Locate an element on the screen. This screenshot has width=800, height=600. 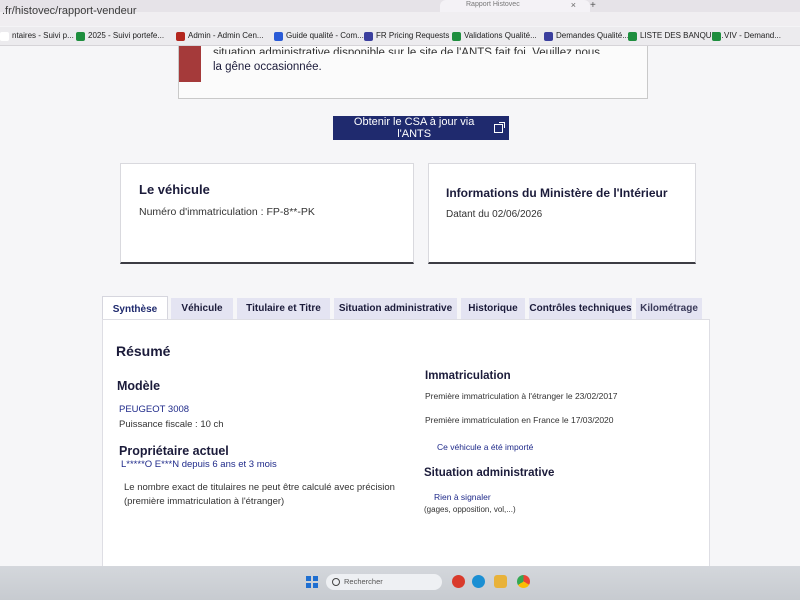
bookmark-item: FR Pricing Requests is located at coordinates (406, 36).